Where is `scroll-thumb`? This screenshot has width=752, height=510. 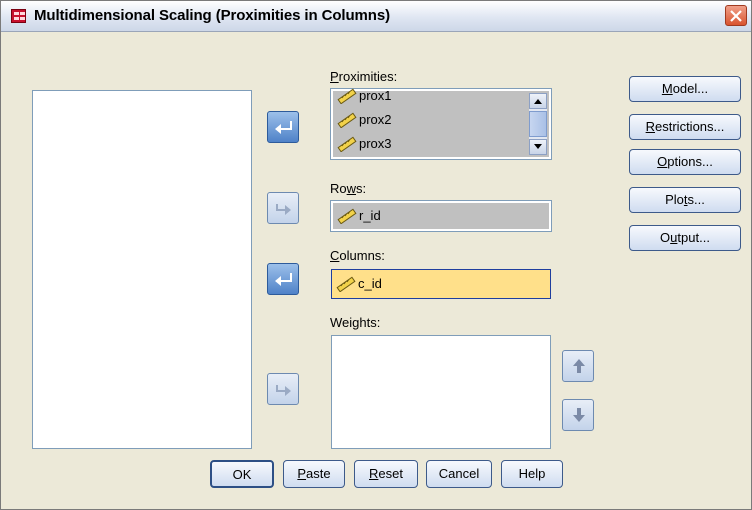 scroll-thumb is located at coordinates (538, 124).